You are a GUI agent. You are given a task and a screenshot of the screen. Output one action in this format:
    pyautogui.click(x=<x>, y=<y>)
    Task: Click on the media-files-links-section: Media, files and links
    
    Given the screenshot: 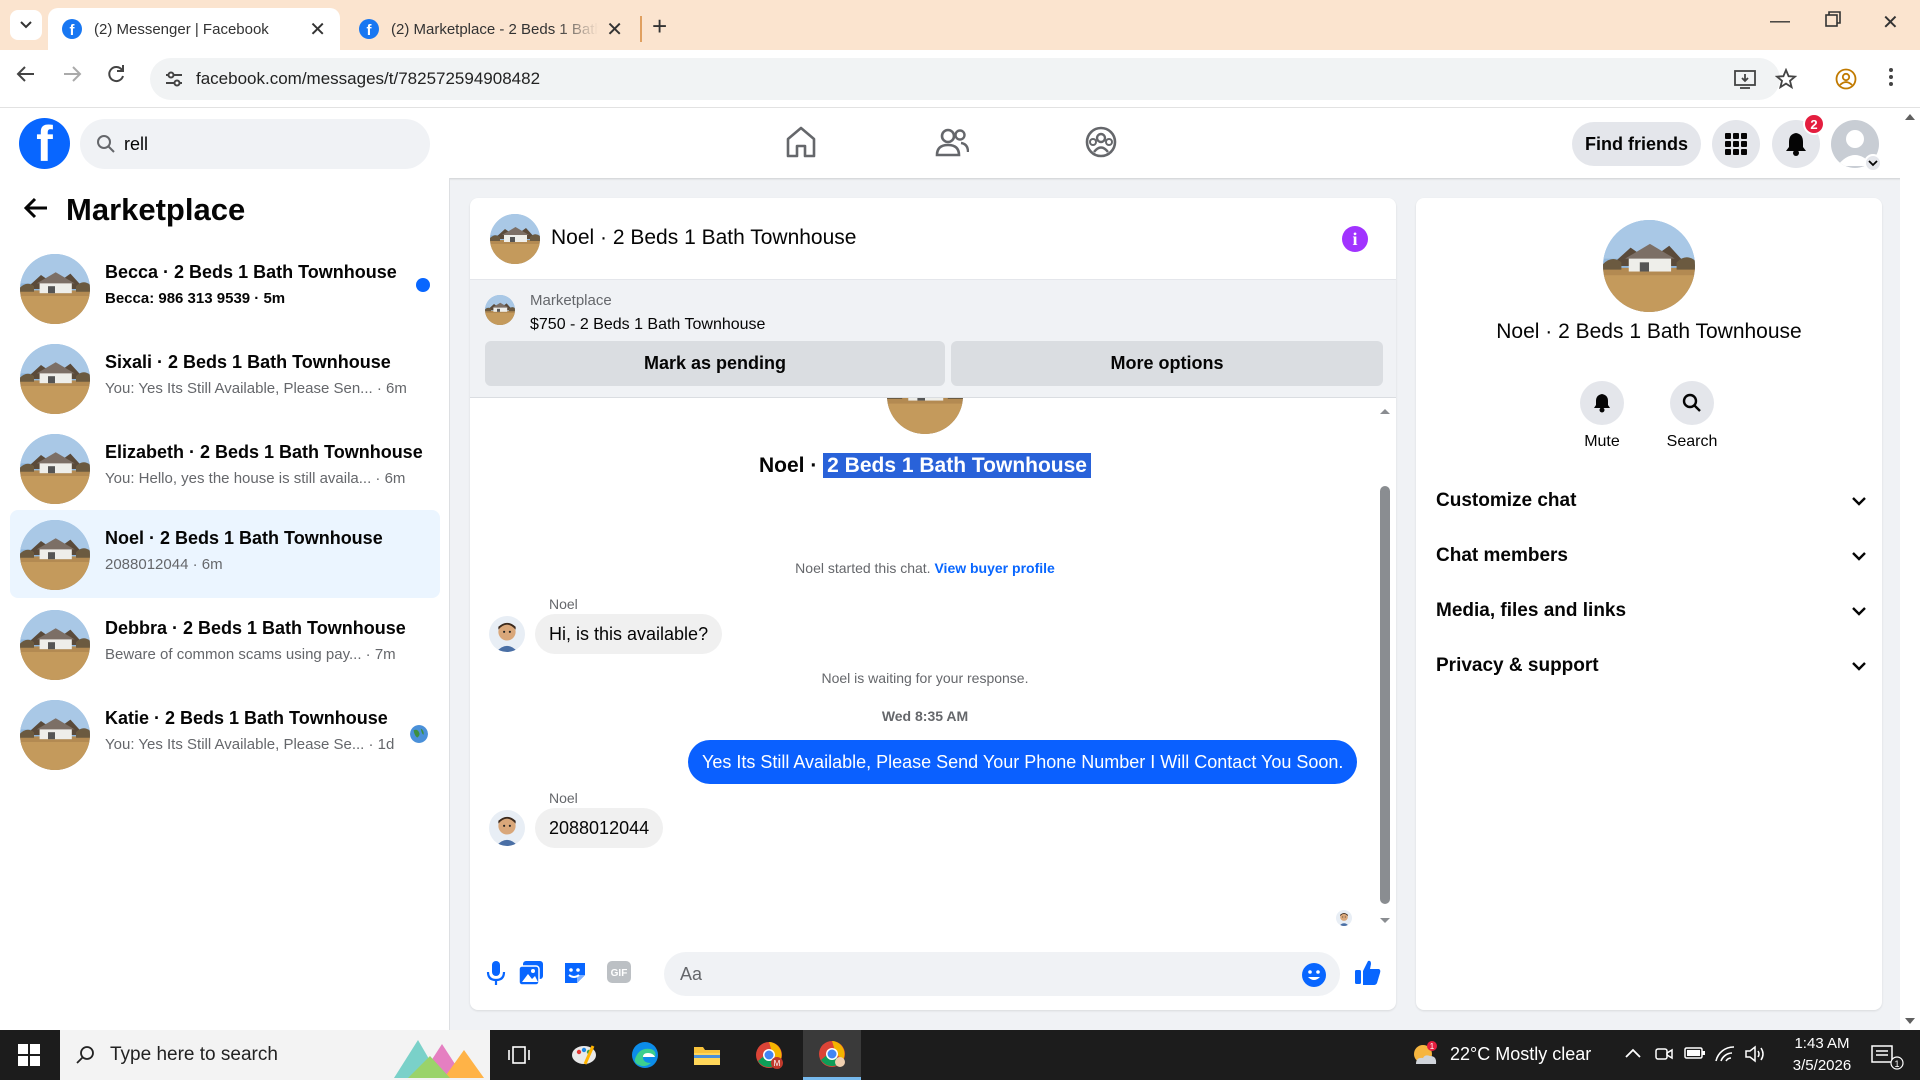 What is the action you would take?
    pyautogui.click(x=1651, y=611)
    